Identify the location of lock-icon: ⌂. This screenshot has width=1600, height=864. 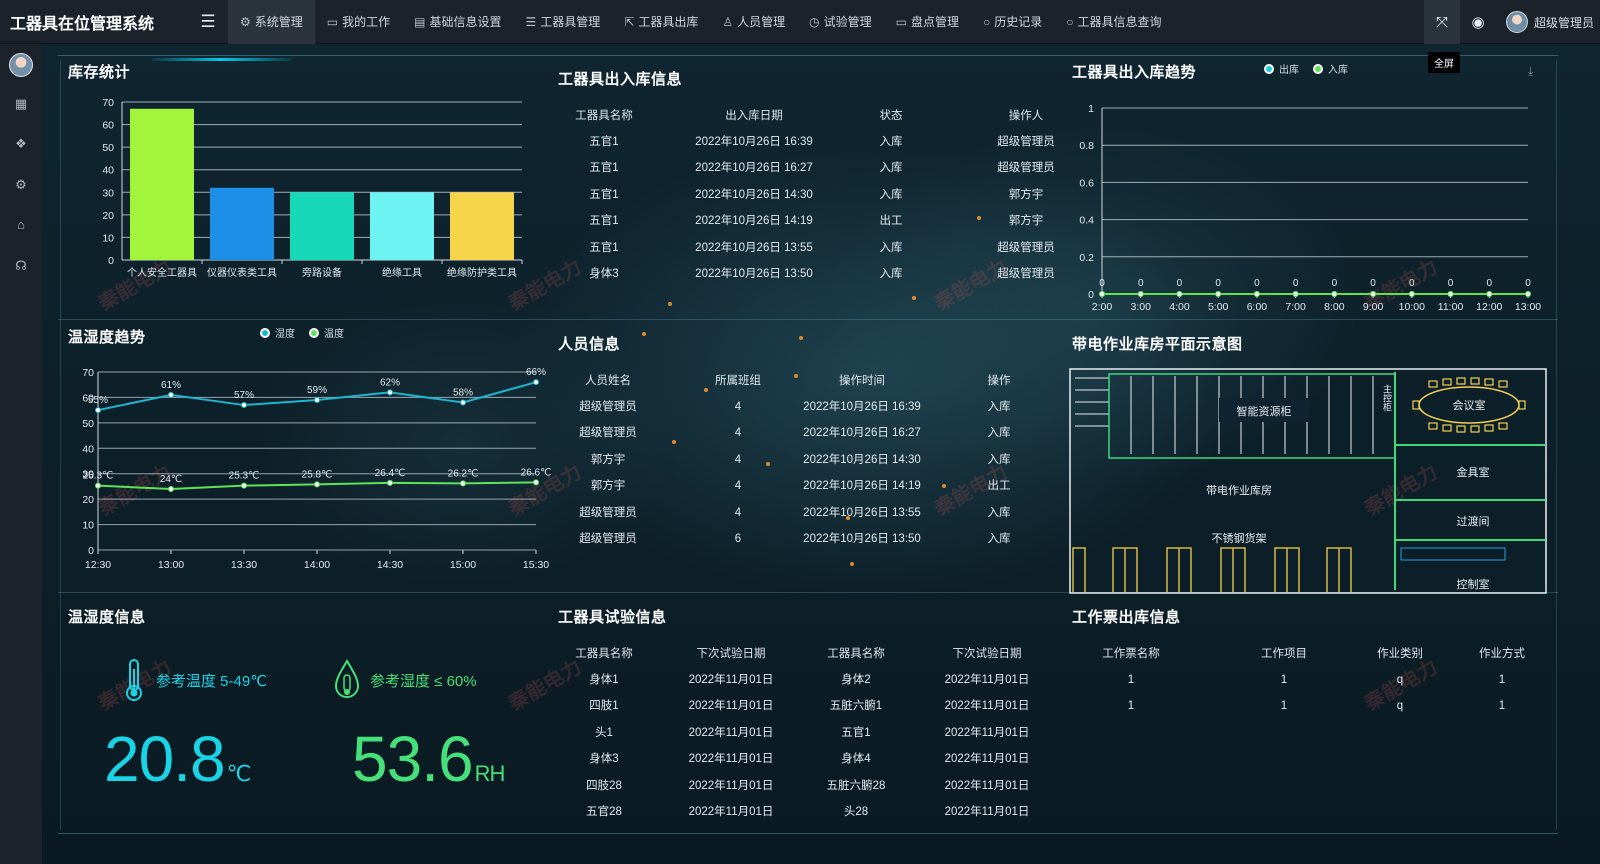
(21, 224).